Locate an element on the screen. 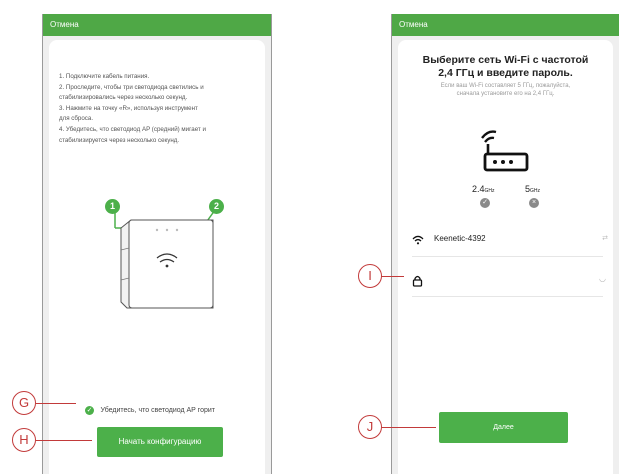 The height and width of the screenshot is (474, 619). title-line: Выберите сеть Wi-Fi с частотой is located at coordinates (505, 60).